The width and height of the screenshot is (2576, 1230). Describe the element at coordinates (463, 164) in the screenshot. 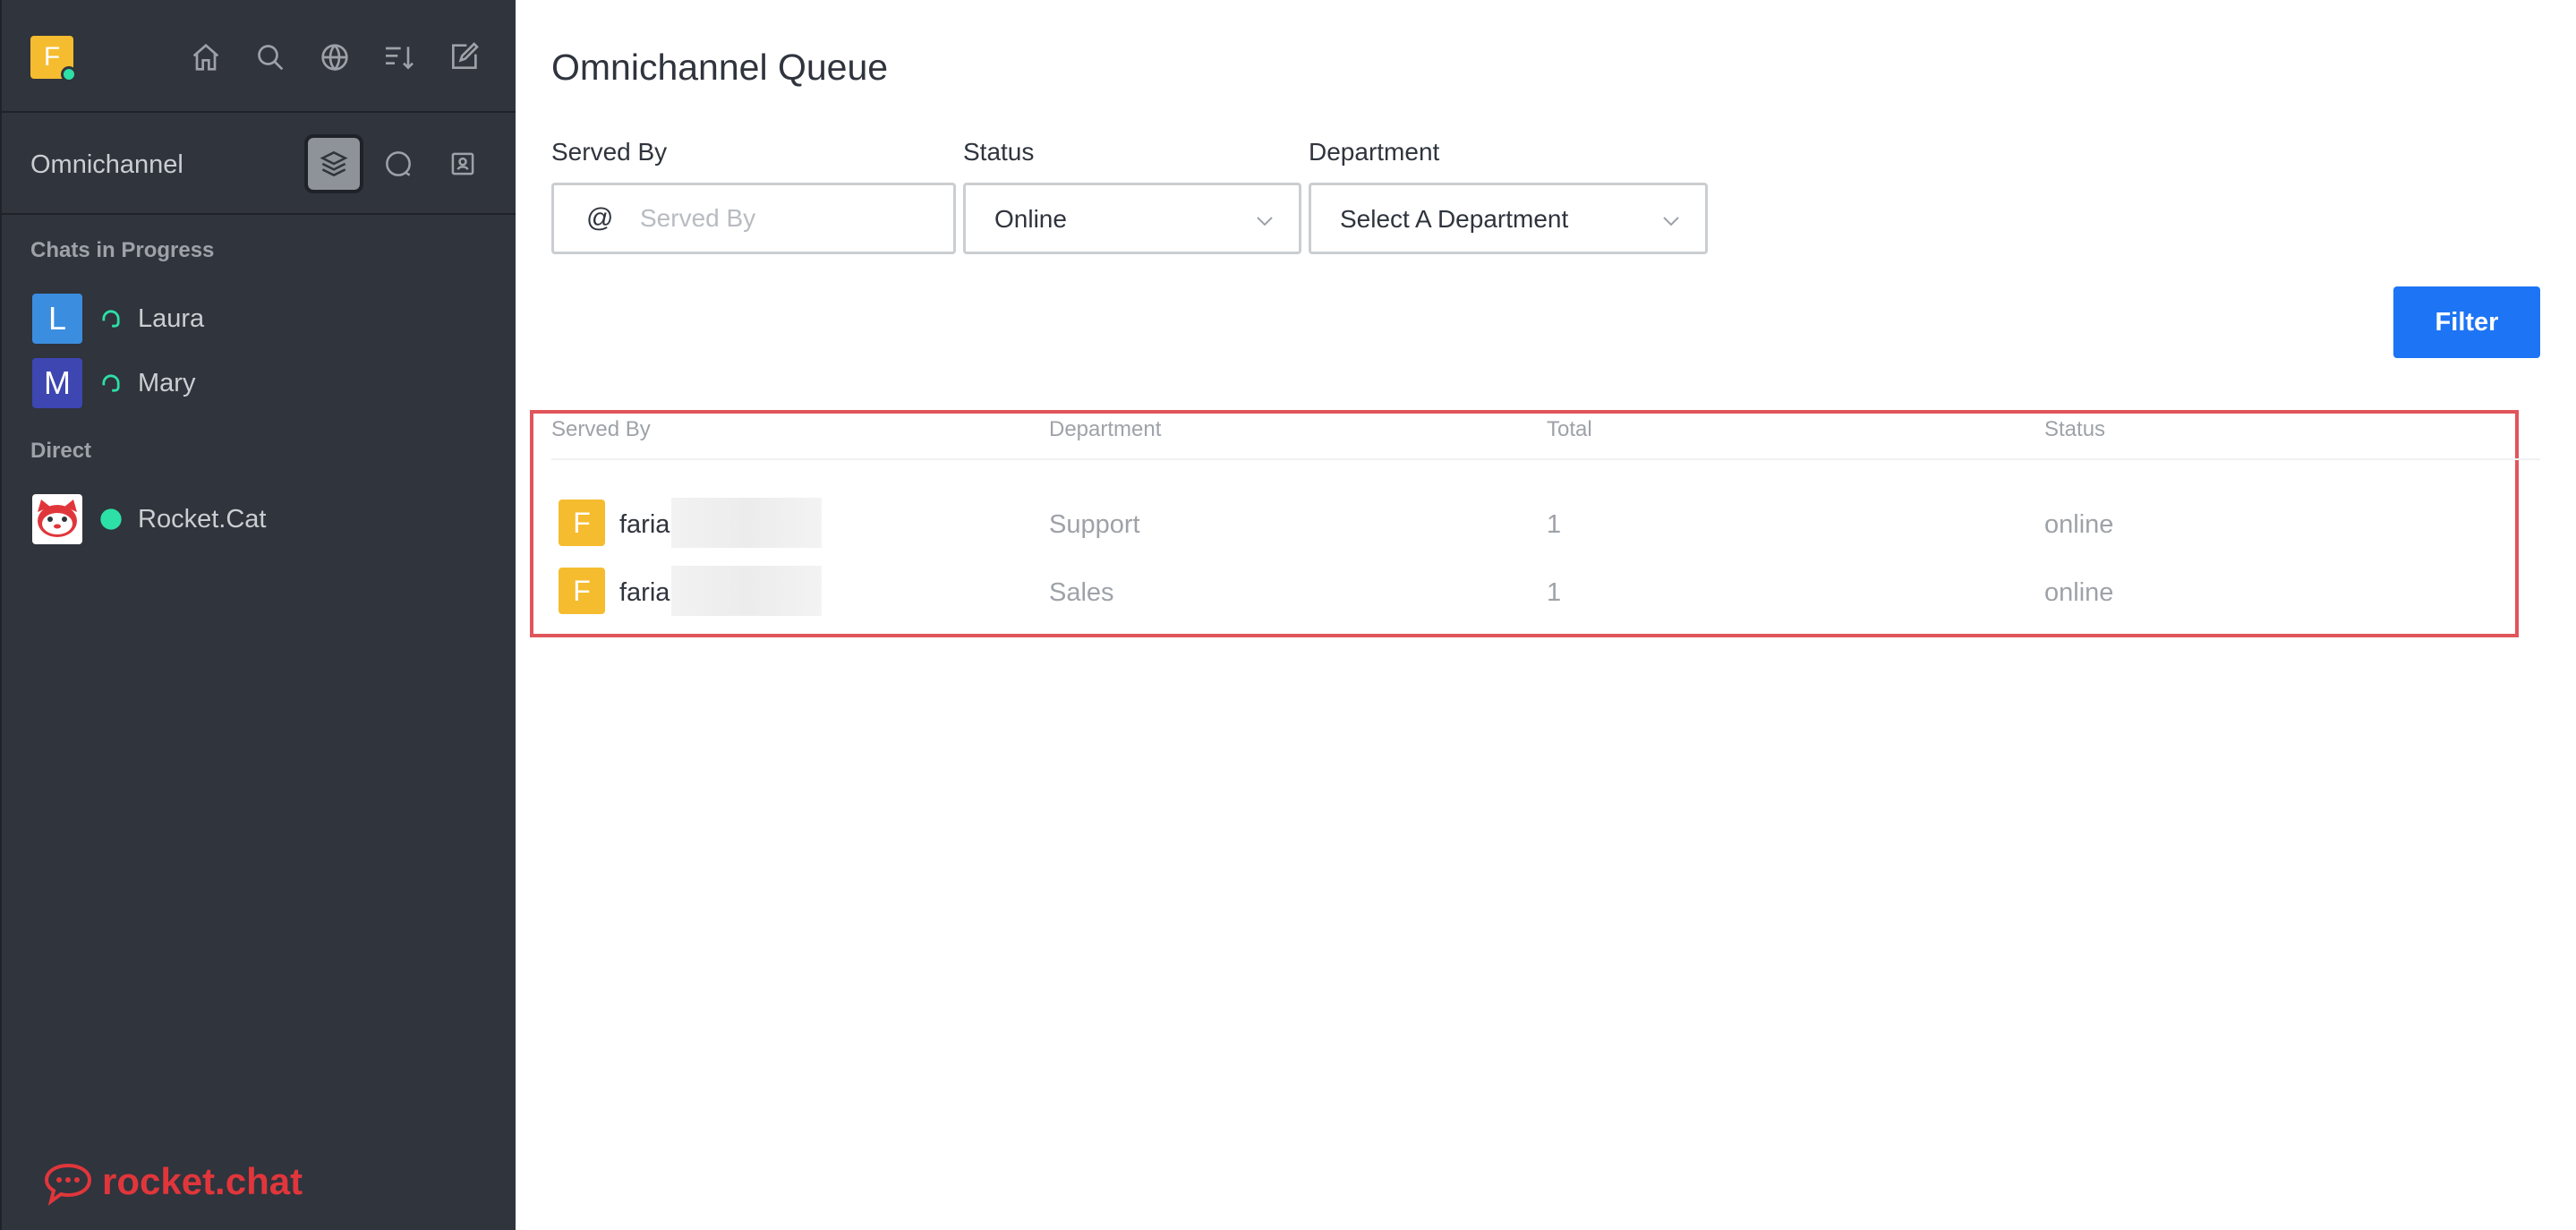

I see `contact-icon` at that location.